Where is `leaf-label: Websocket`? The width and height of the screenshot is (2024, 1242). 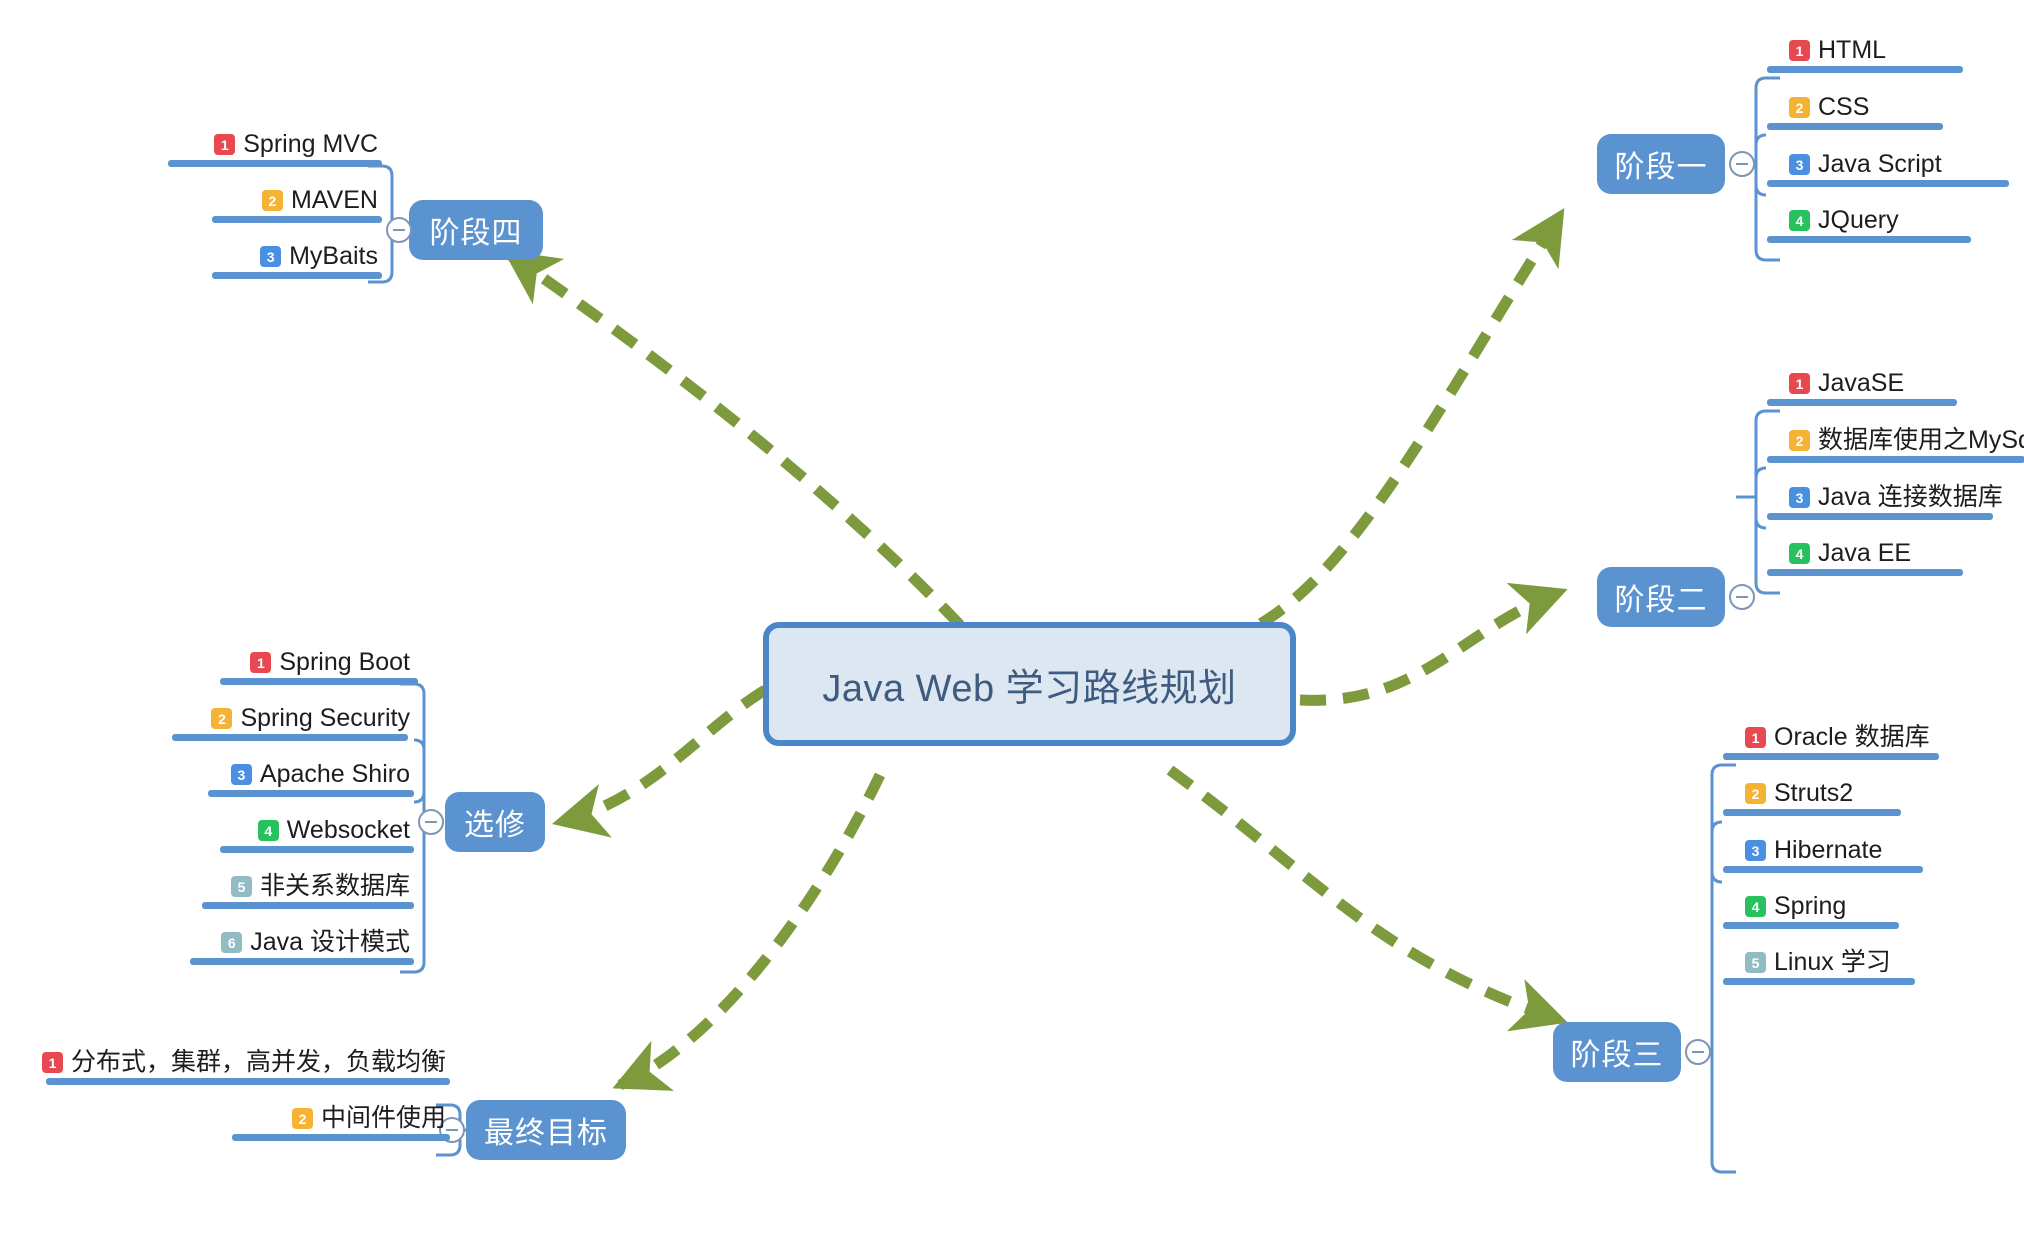 leaf-label: Websocket is located at coordinates (348, 830).